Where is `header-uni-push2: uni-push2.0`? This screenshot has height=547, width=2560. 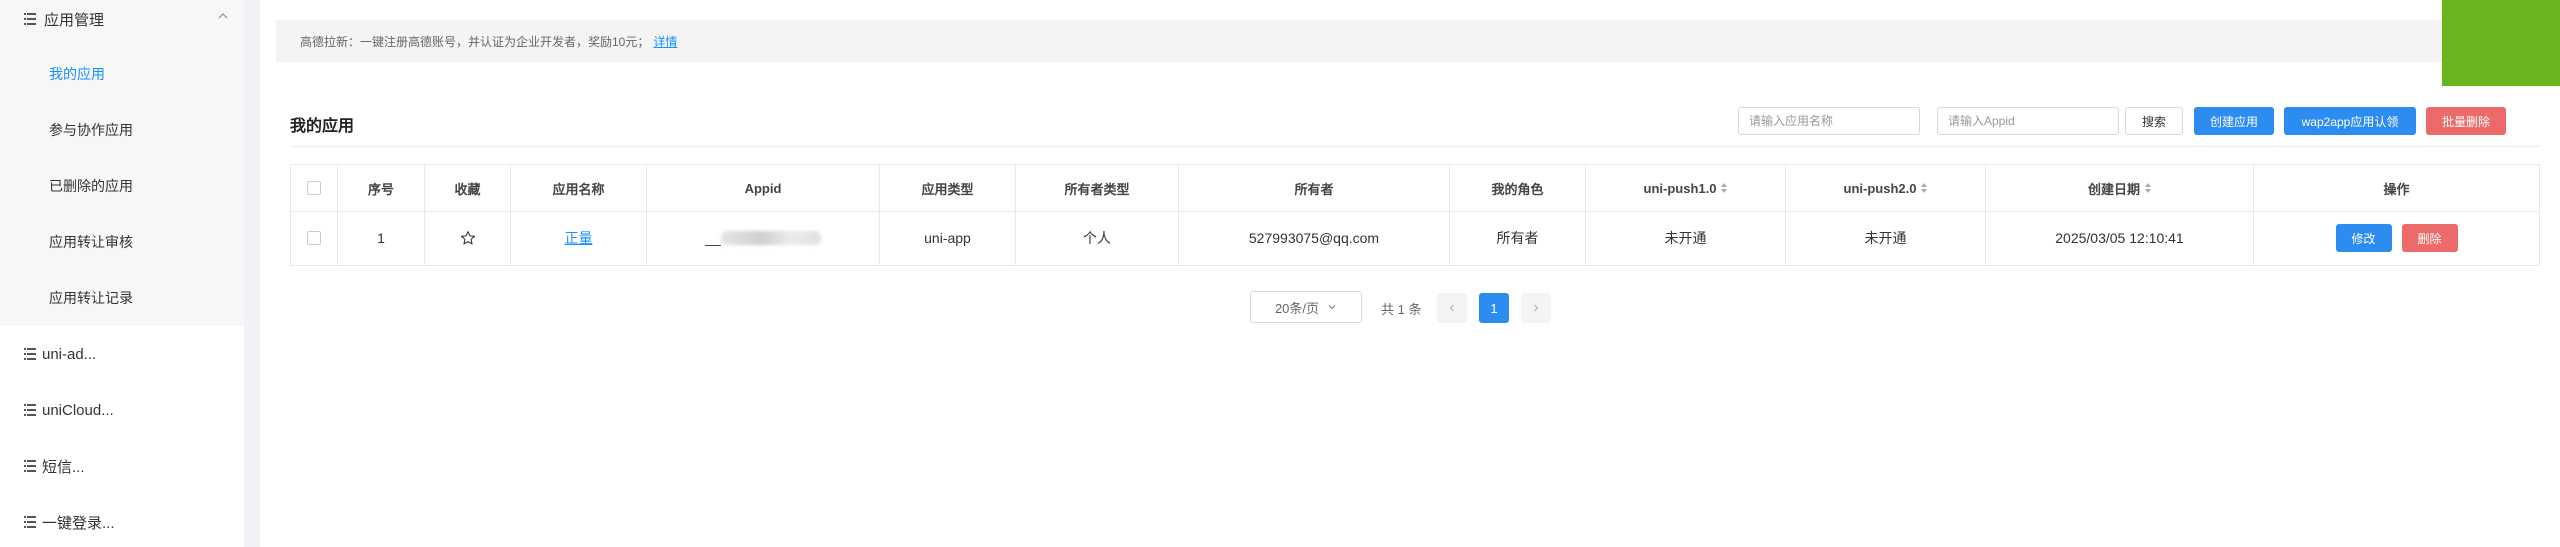
header-uni-push2: uni-push2.0 is located at coordinates (1886, 188).